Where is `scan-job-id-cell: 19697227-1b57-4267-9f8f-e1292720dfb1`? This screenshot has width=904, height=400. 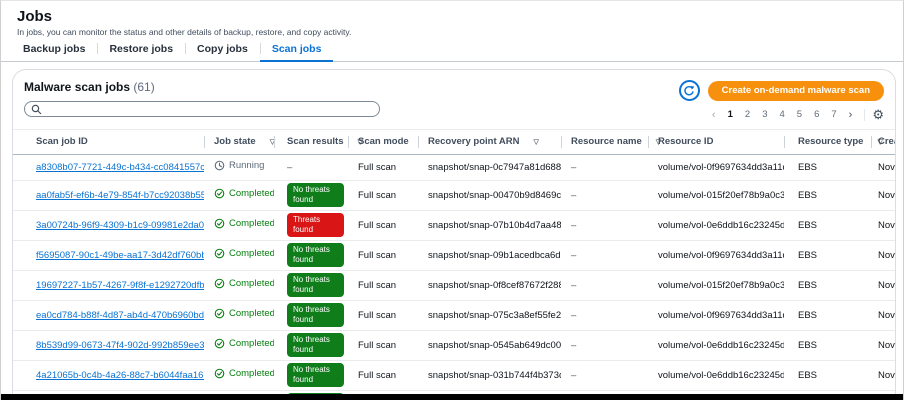
scan-job-id-cell: 19697227-1b57-4267-9f8f-e1292720dfb1 is located at coordinates (108, 285).